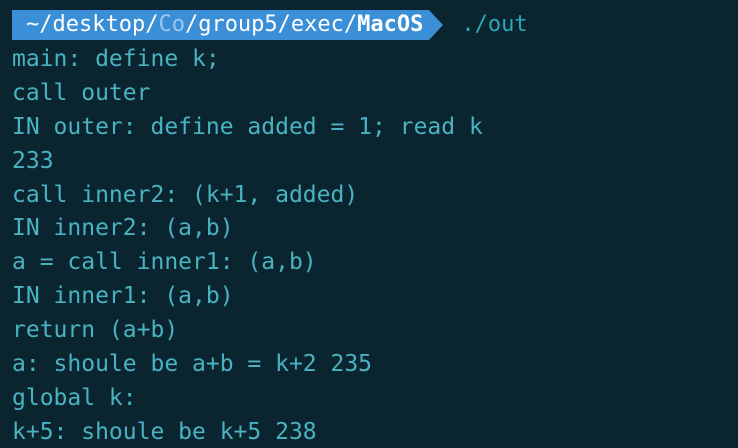 This screenshot has width=738, height=448. Describe the element at coordinates (192, 364) in the screenshot. I see `output-line: a: shoule be a+b = k+2 235` at that location.